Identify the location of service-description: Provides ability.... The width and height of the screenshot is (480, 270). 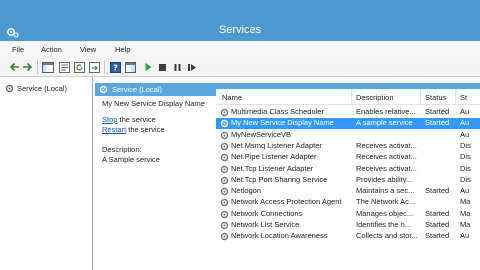
(384, 179).